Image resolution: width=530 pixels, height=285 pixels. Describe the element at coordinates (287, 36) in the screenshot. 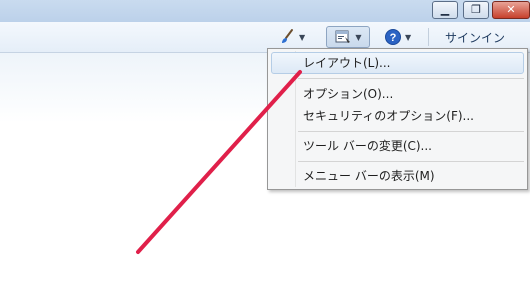

I see `paintbrush-icon` at that location.